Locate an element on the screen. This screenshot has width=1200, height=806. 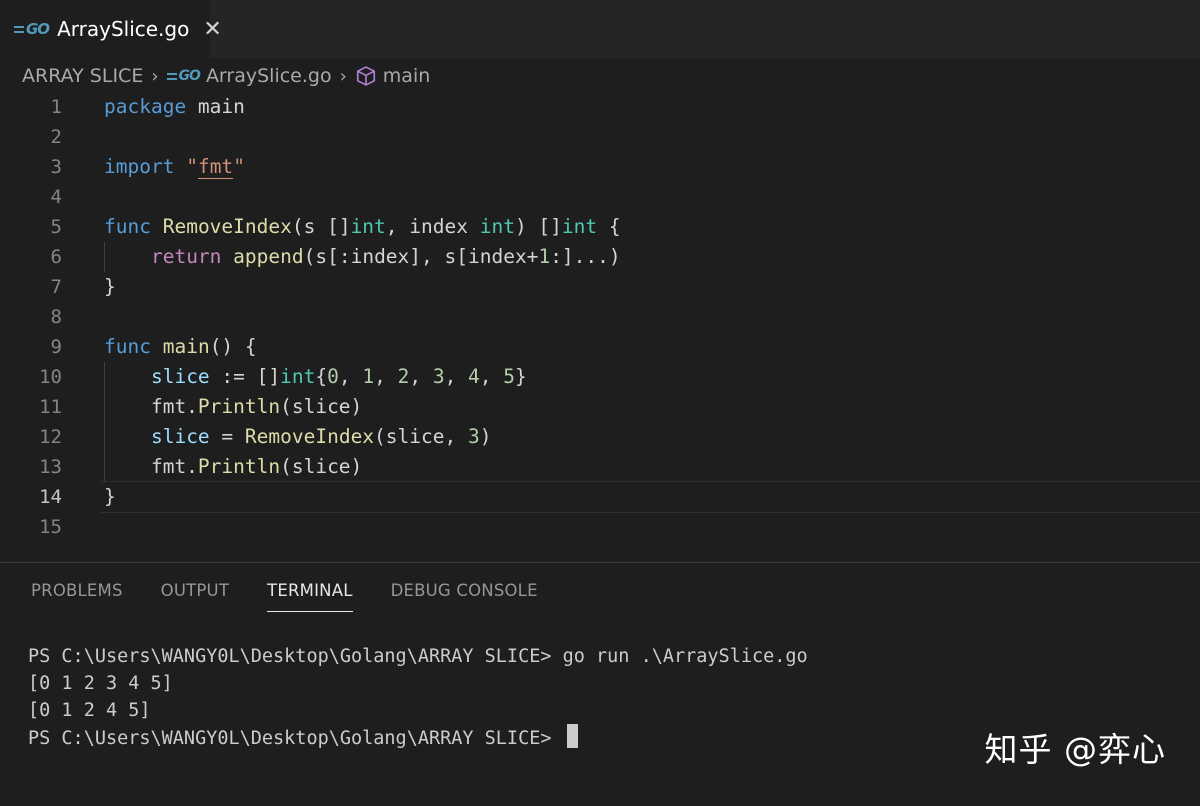
editor-tab-bar: GO ArraySlice.go ✕ is located at coordinates (600, 29).